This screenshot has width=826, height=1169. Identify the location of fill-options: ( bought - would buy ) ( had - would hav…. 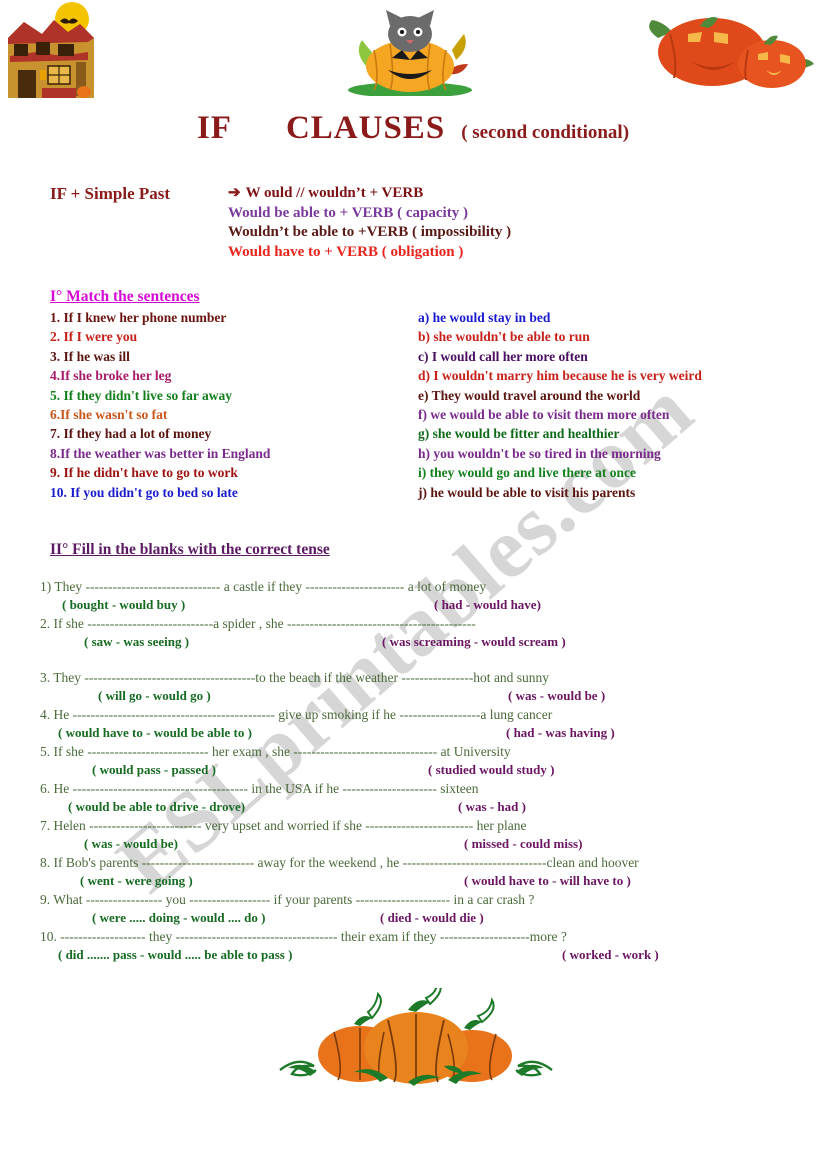
(430, 605).